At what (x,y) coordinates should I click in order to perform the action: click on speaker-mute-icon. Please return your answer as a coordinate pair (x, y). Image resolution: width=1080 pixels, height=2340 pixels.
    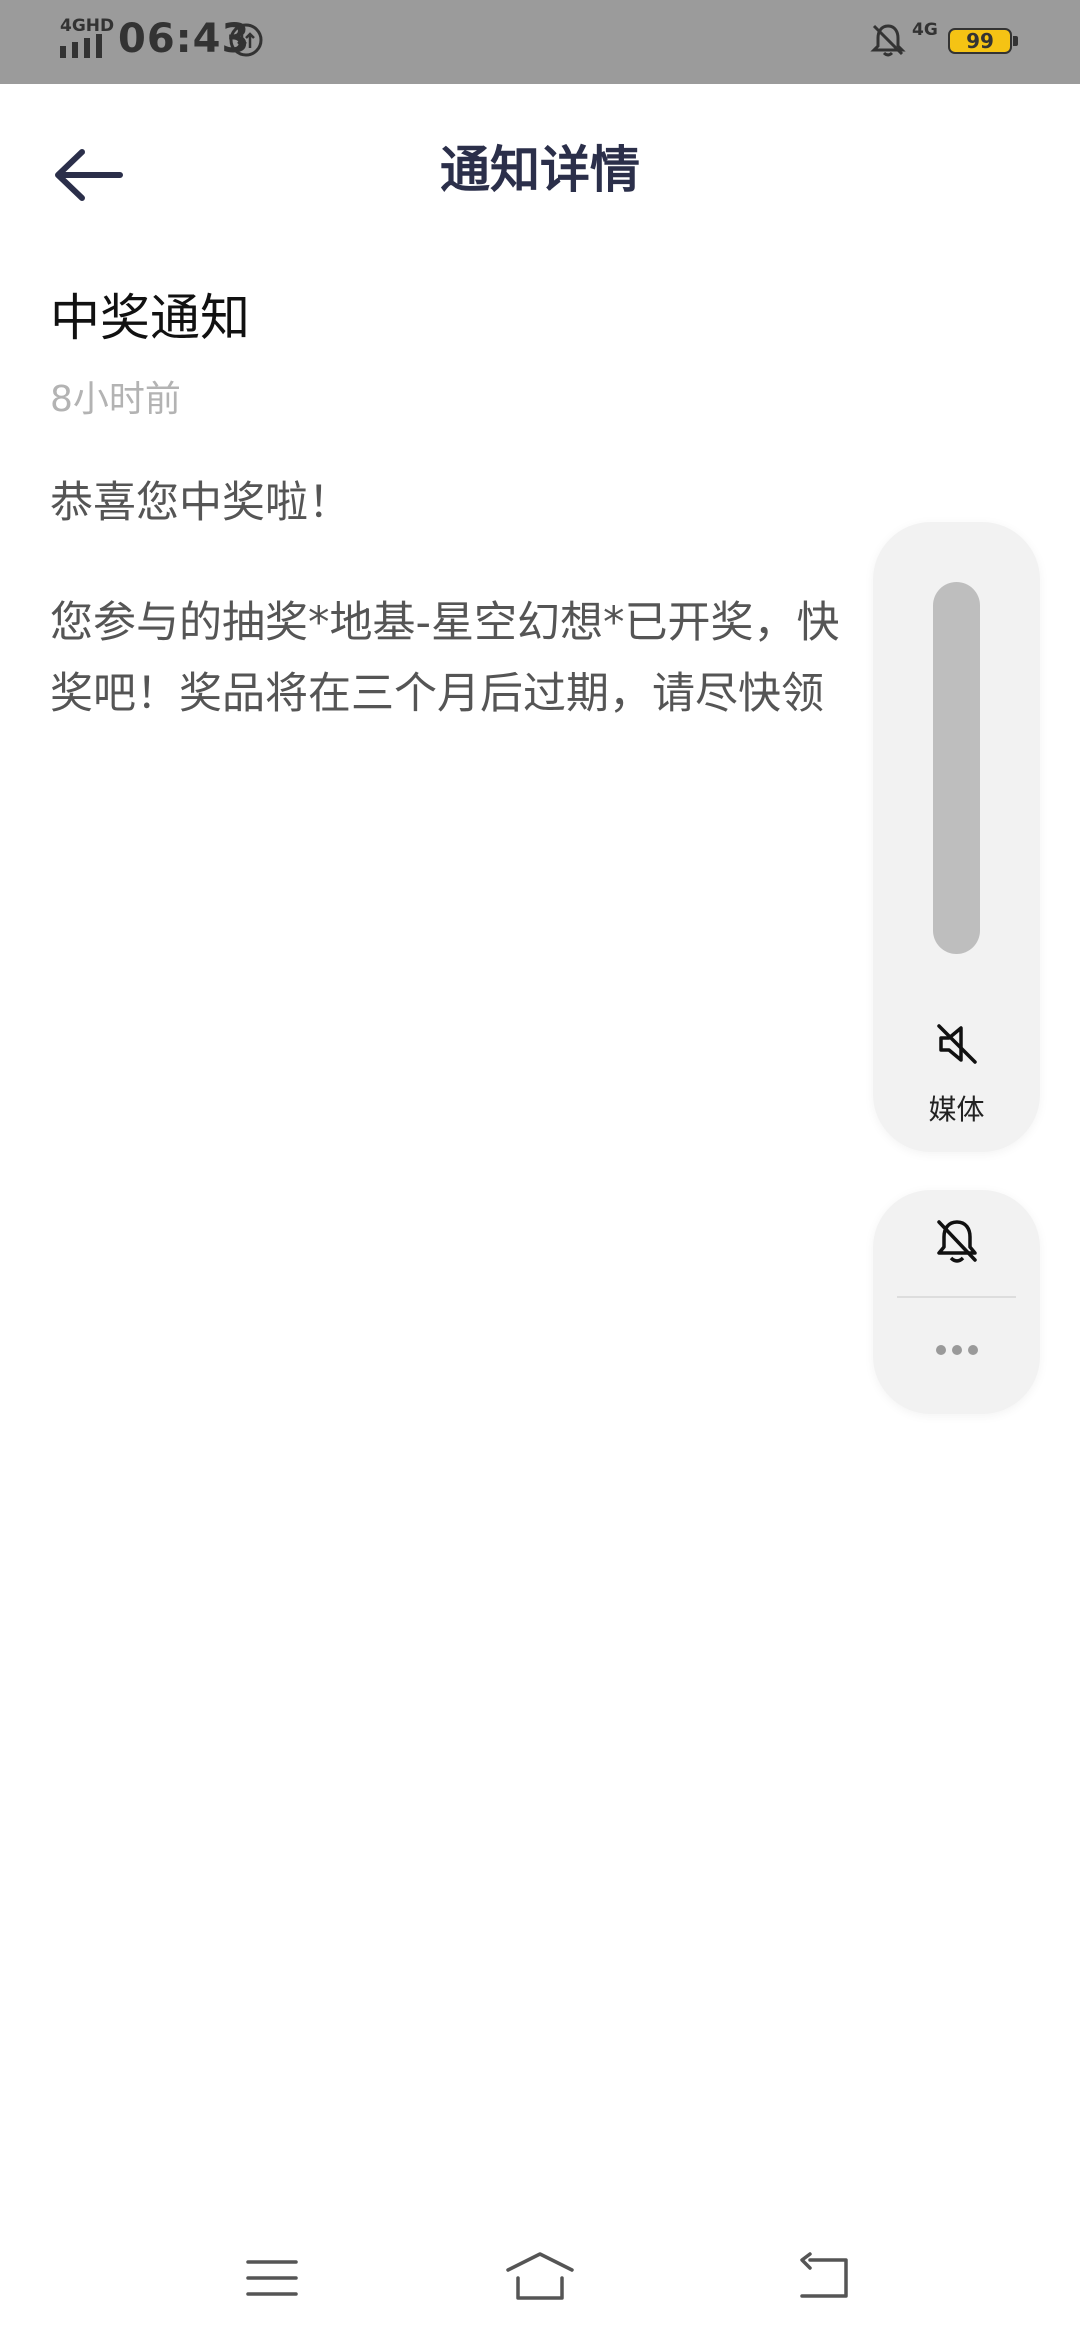
    Looking at the image, I should click on (957, 1044).